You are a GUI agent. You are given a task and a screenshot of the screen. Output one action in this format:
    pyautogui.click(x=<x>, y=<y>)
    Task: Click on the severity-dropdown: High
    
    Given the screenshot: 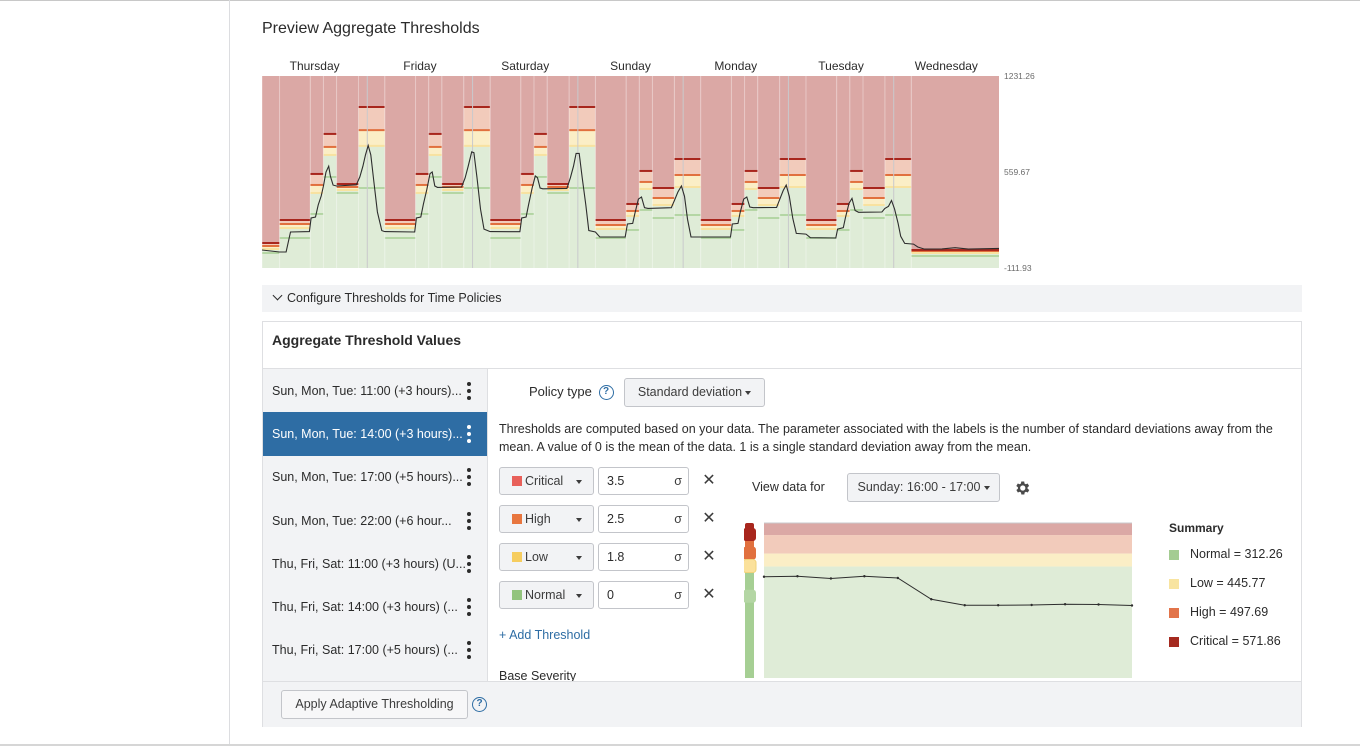 What is the action you would take?
    pyautogui.click(x=546, y=519)
    